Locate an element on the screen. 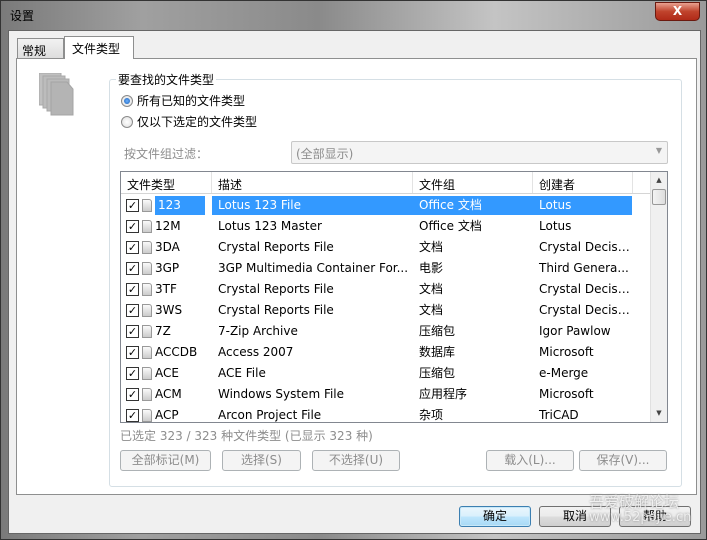 This screenshot has height=540, width=707. file-type: ACE is located at coordinates (167, 373).